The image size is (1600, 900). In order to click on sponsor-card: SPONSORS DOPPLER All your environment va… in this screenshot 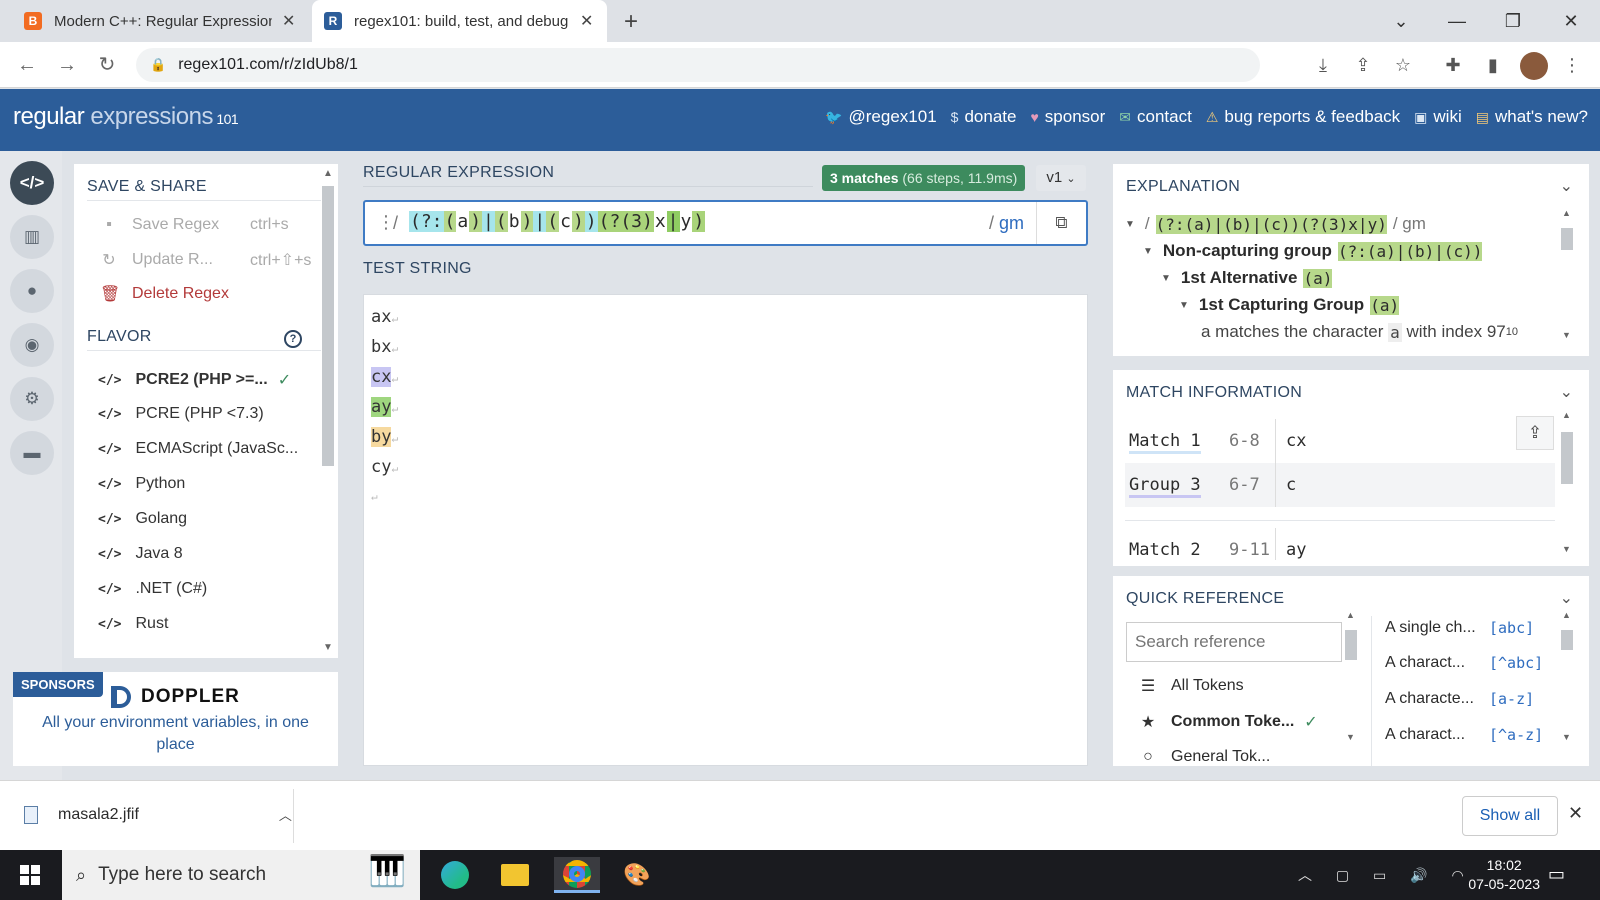, I will do `click(175, 719)`.